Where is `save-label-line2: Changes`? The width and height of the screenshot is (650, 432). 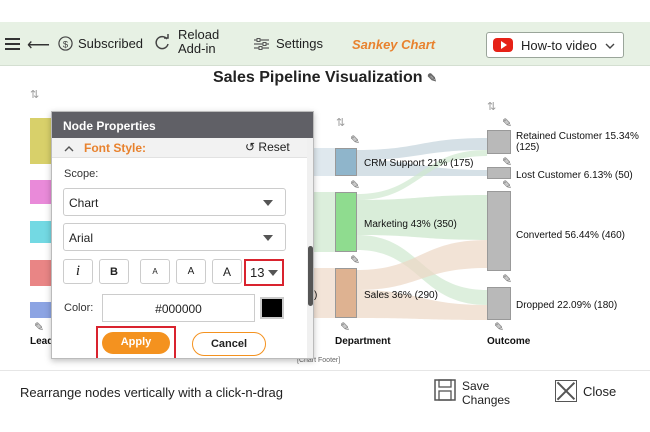 save-label-line2: Changes is located at coordinates (486, 400).